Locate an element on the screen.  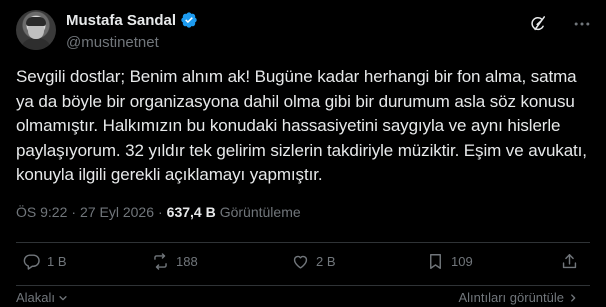
more-options-icon is located at coordinates (582, 24).